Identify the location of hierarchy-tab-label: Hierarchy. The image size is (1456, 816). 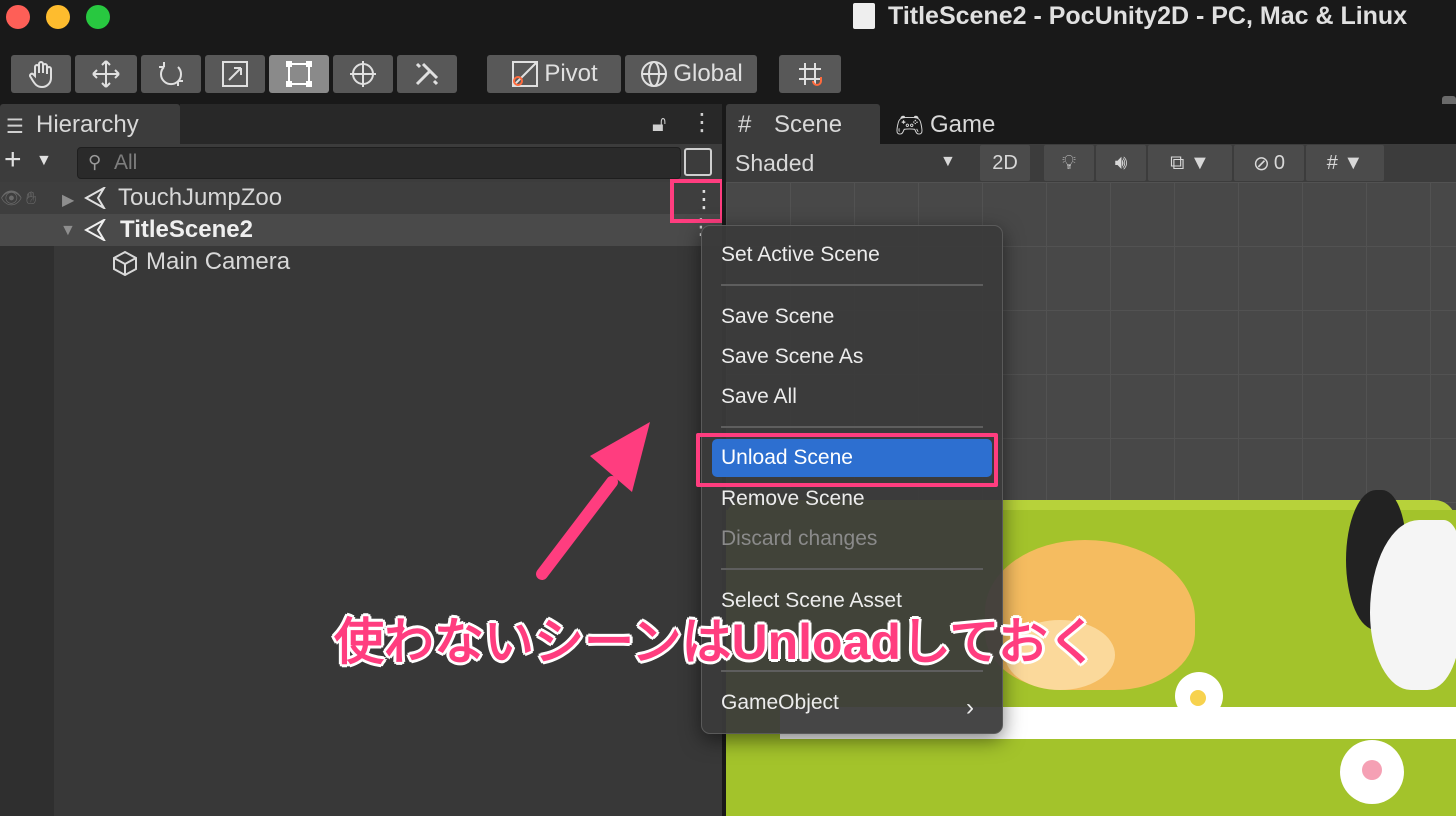
(87, 124).